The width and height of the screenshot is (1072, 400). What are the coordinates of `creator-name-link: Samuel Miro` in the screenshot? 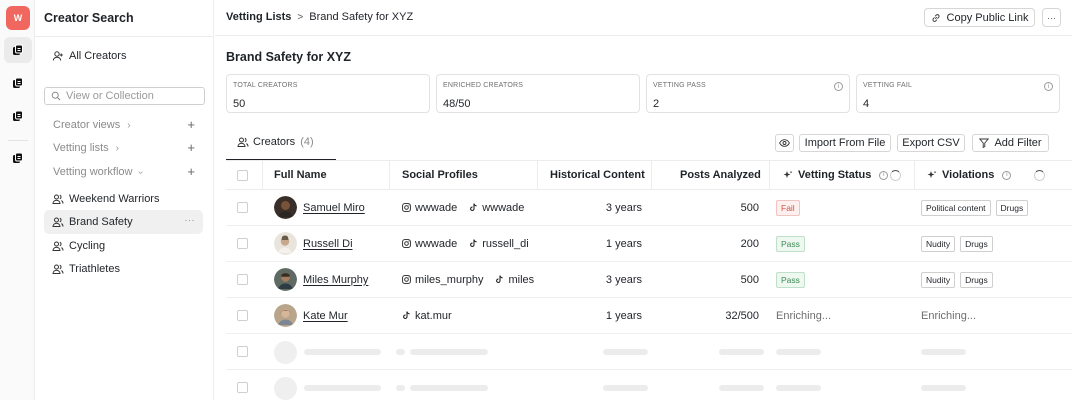 It's located at (334, 208).